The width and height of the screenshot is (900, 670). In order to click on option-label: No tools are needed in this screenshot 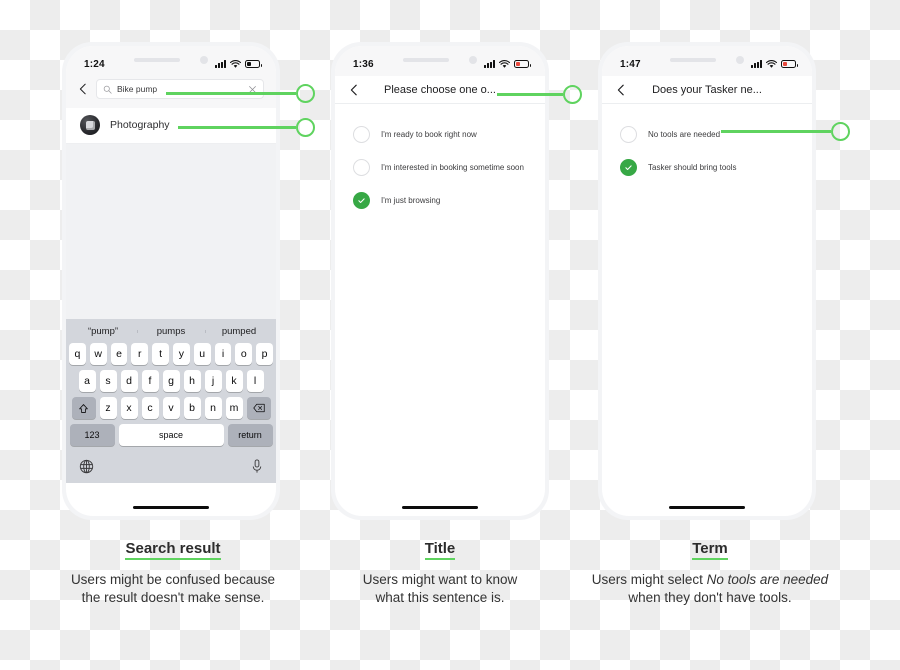, I will do `click(684, 134)`.